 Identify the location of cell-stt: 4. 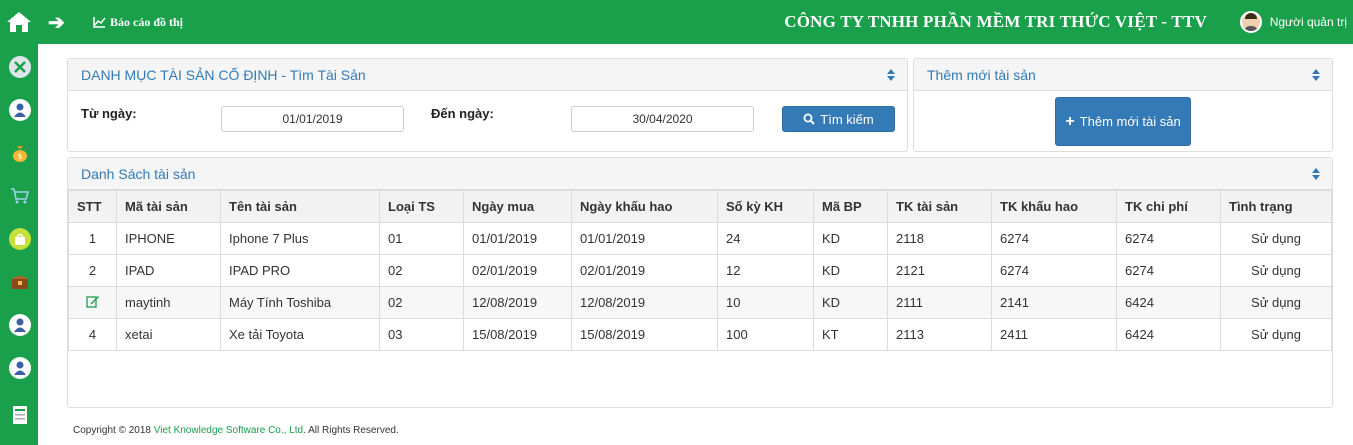
(92, 334).